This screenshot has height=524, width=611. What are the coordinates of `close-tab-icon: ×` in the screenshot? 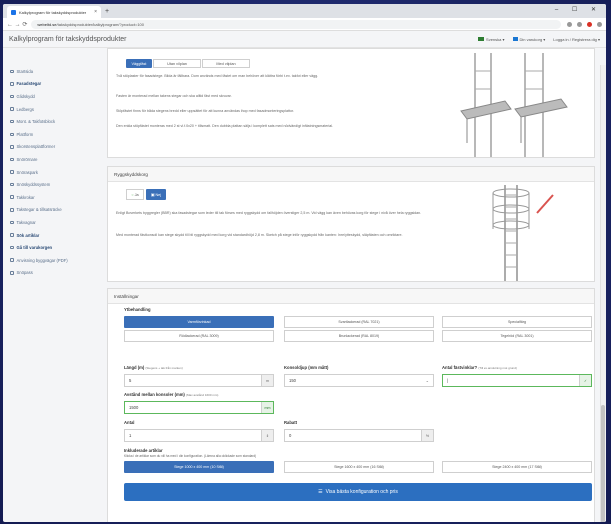 It's located at (95, 12).